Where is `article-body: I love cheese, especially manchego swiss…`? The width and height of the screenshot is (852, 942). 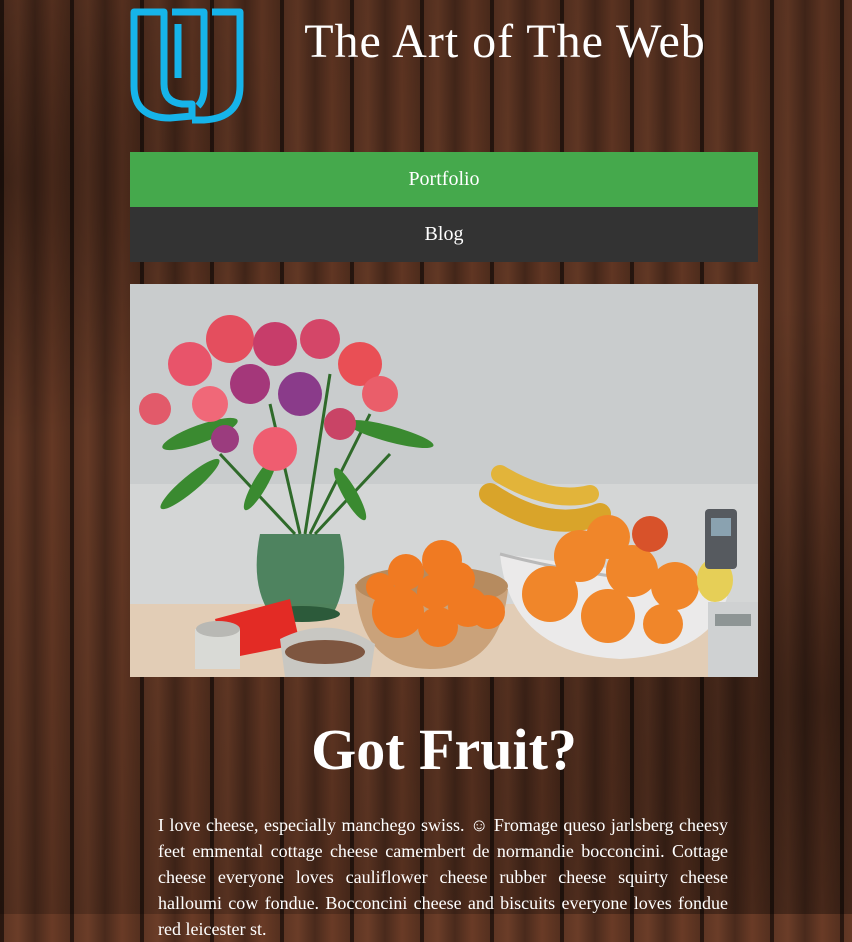 article-body: I love cheese, especially manchego swiss… is located at coordinates (443, 877).